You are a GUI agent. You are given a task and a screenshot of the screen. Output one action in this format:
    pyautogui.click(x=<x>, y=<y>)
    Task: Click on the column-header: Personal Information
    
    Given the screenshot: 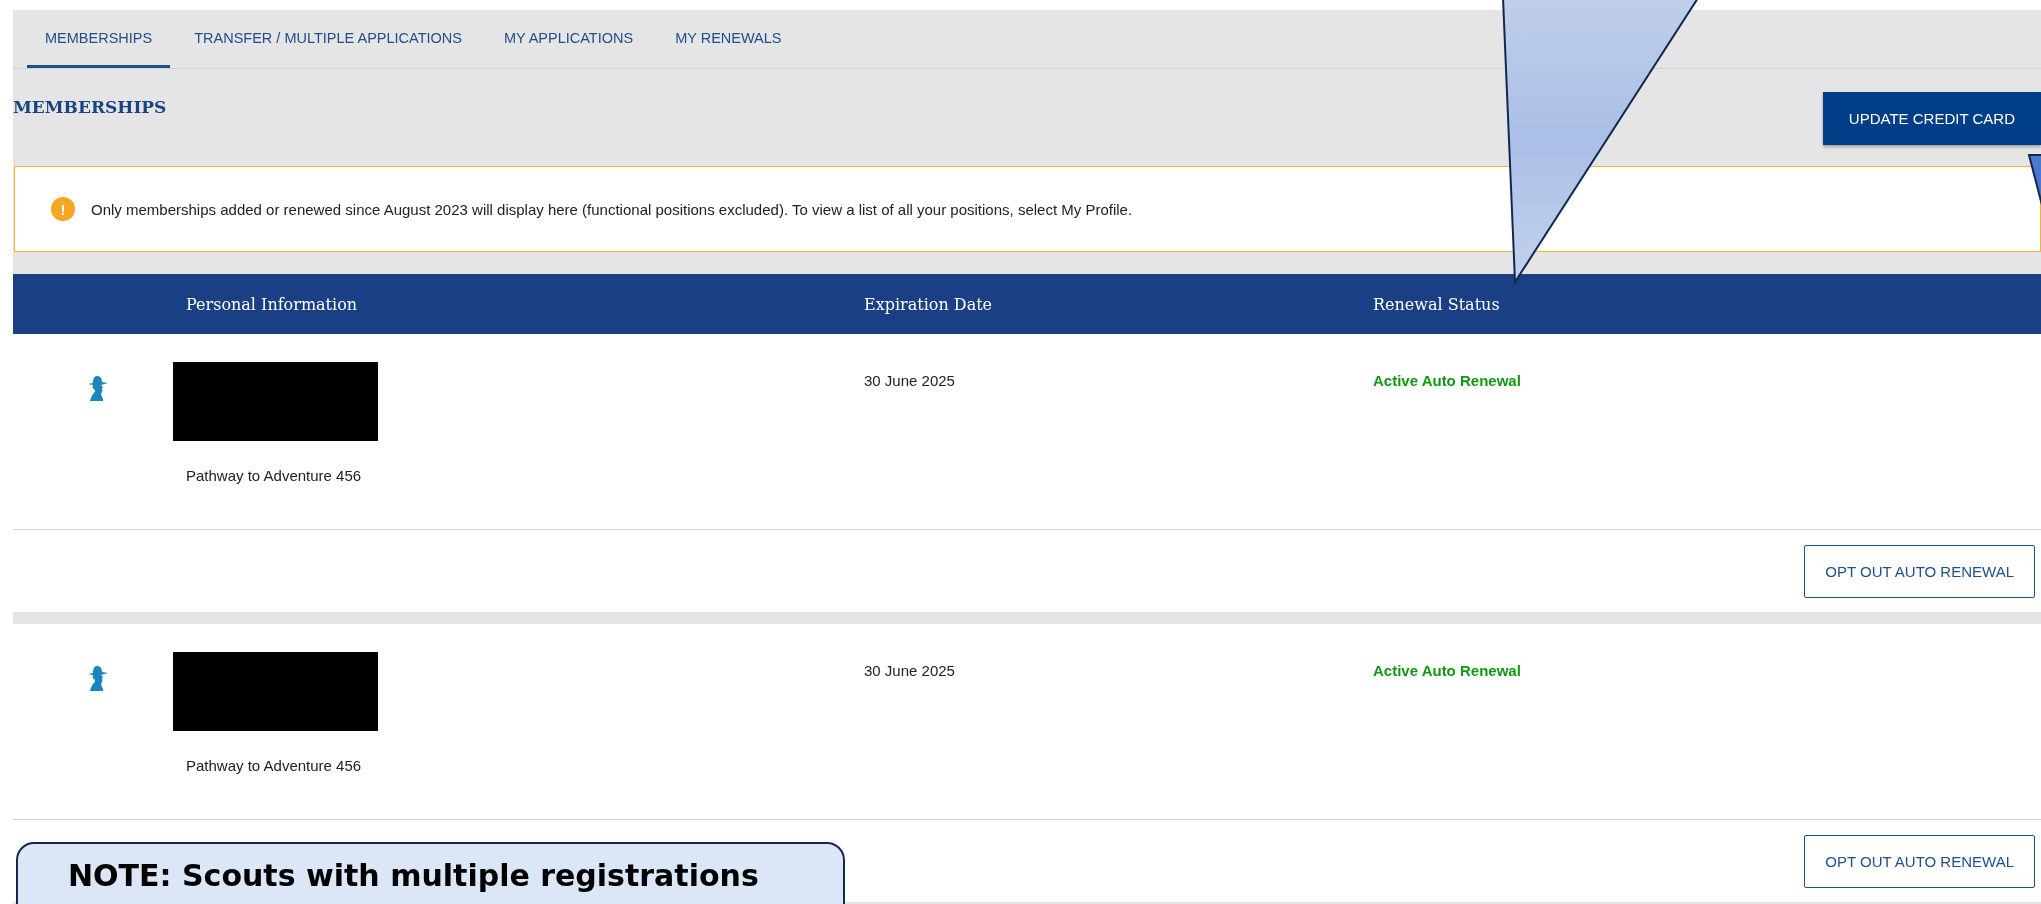 What is the action you would take?
    pyautogui.click(x=272, y=304)
    